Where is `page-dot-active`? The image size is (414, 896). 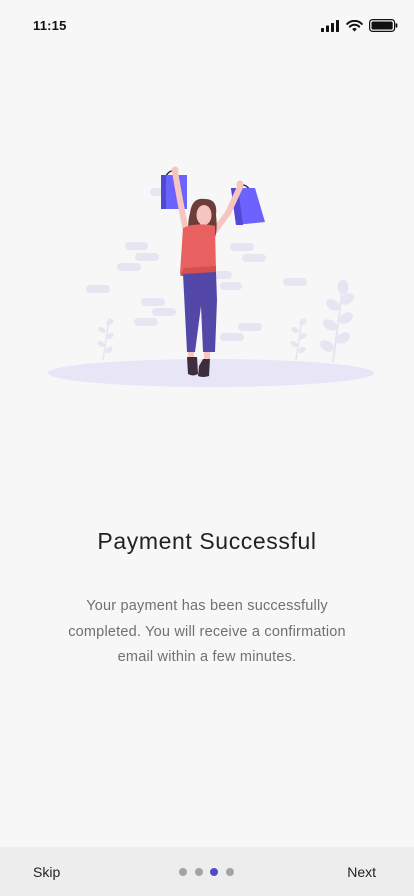
page-dot-active is located at coordinates (214, 872).